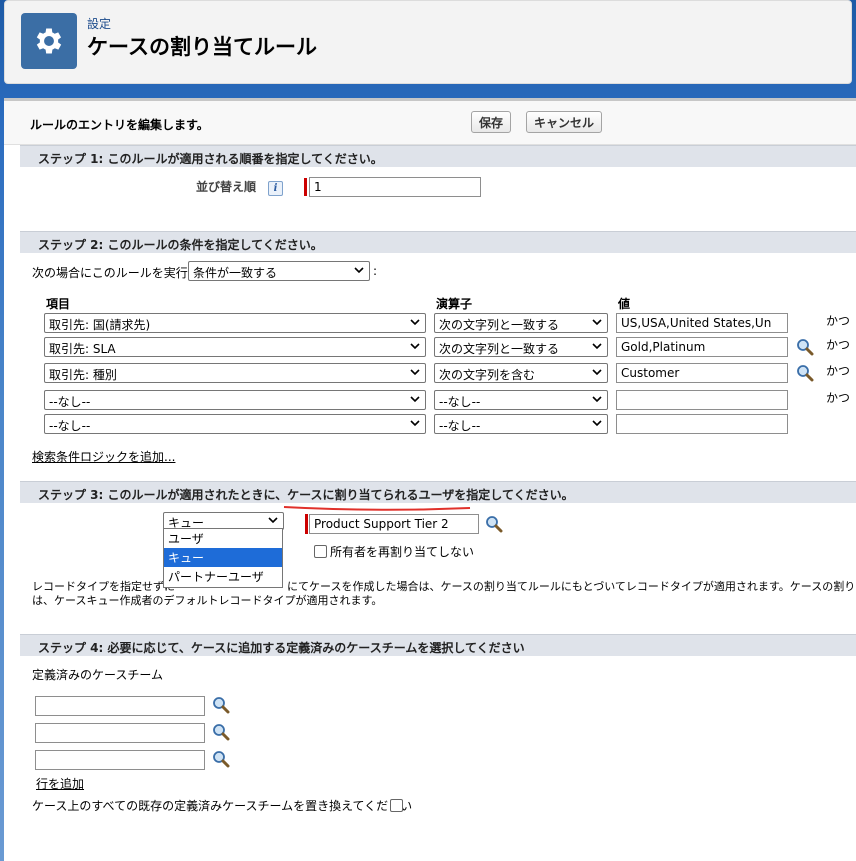 The height and width of the screenshot is (861, 856). What do you see at coordinates (624, 304) in the screenshot?
I see `col-header-value: 値` at bounding box center [624, 304].